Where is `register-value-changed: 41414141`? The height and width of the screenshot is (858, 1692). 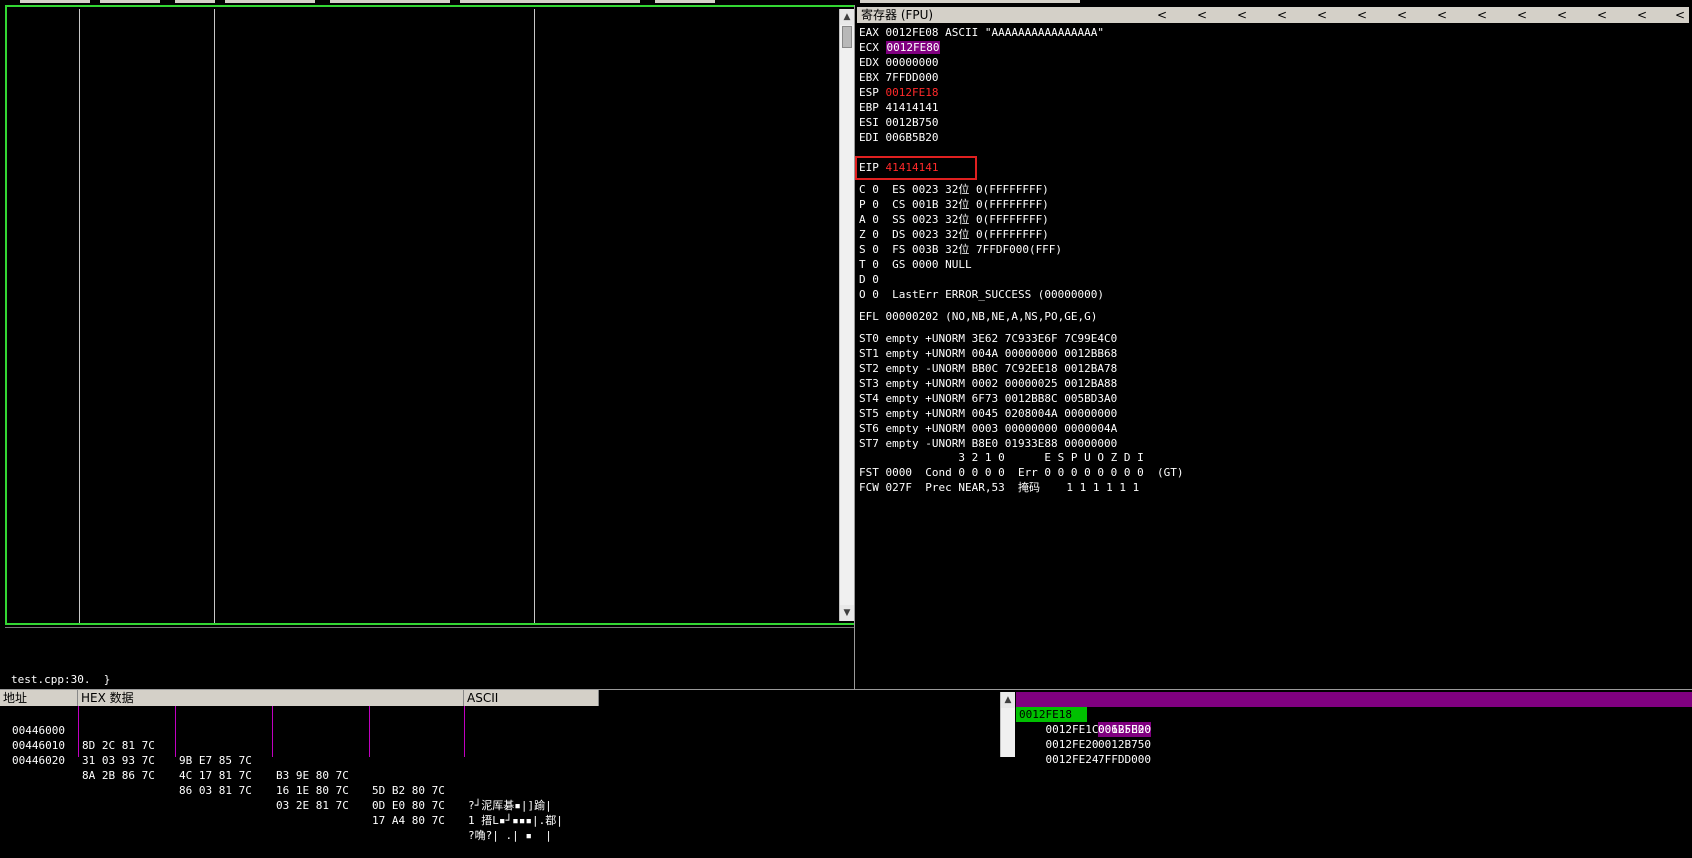 register-value-changed: 41414141 is located at coordinates (912, 167).